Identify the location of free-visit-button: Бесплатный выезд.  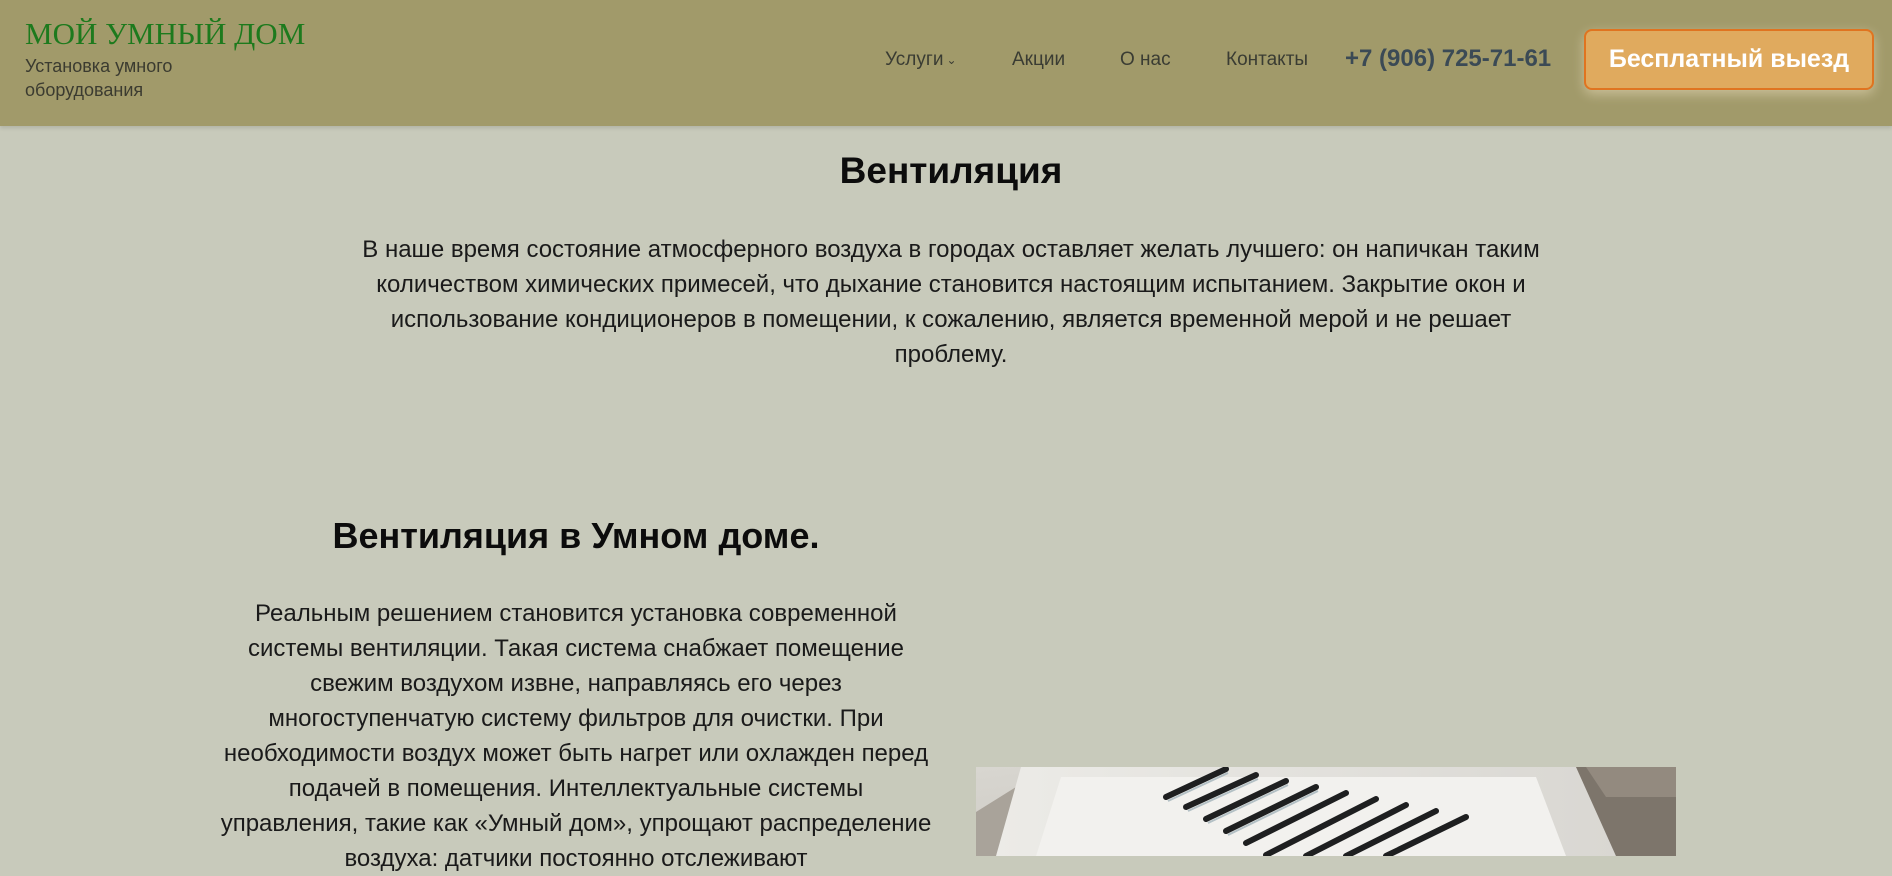
(1729, 59).